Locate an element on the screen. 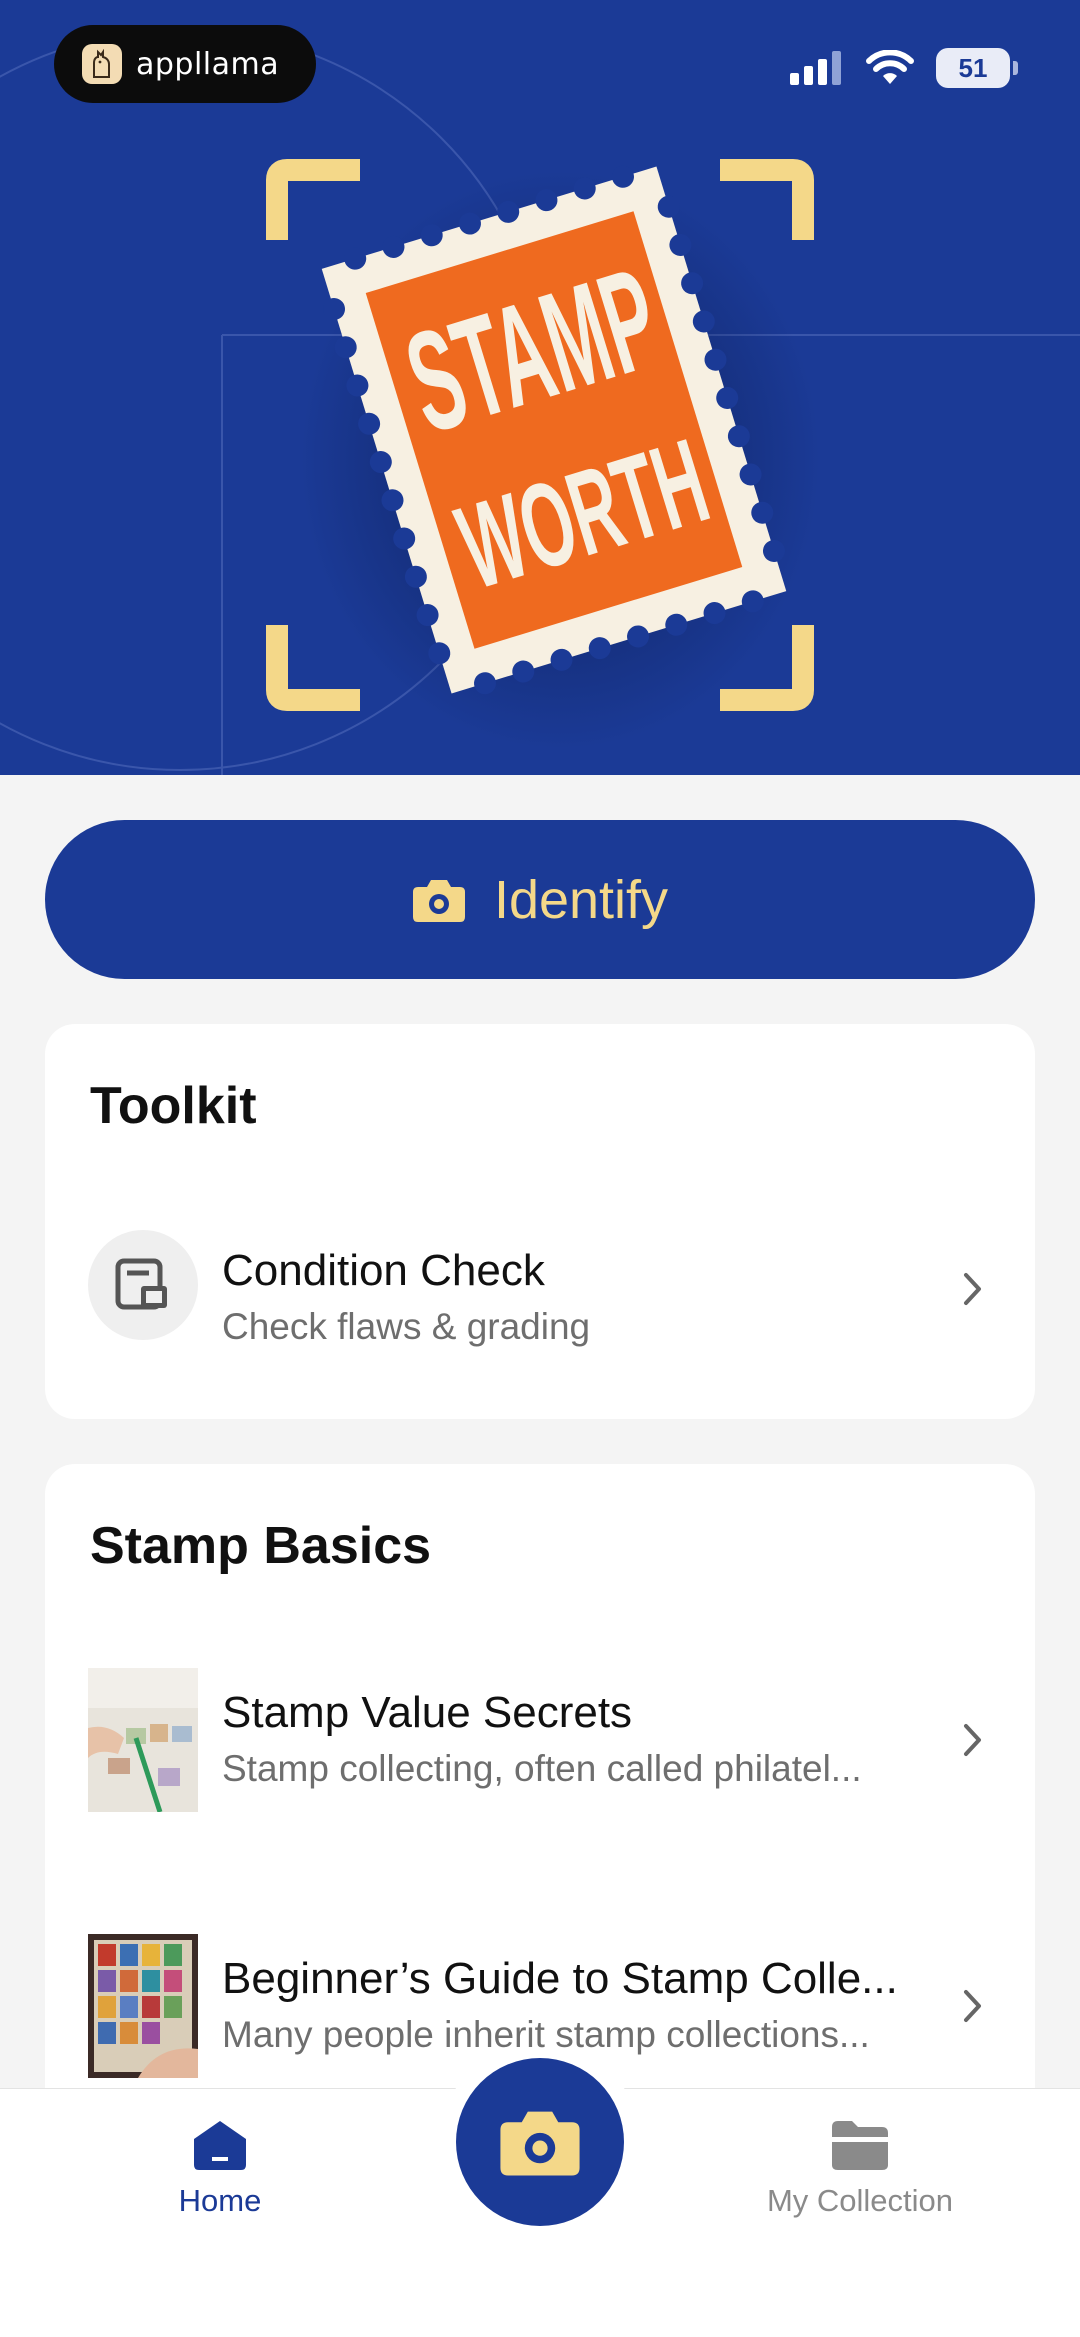 This screenshot has width=1080, height=2337. nav-home-label: Home is located at coordinates (220, 2200).